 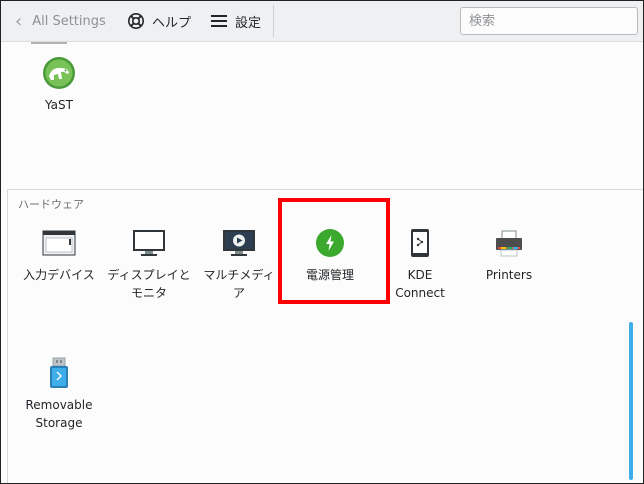 I want to click on power-management-highlight-box, so click(x=334, y=251).